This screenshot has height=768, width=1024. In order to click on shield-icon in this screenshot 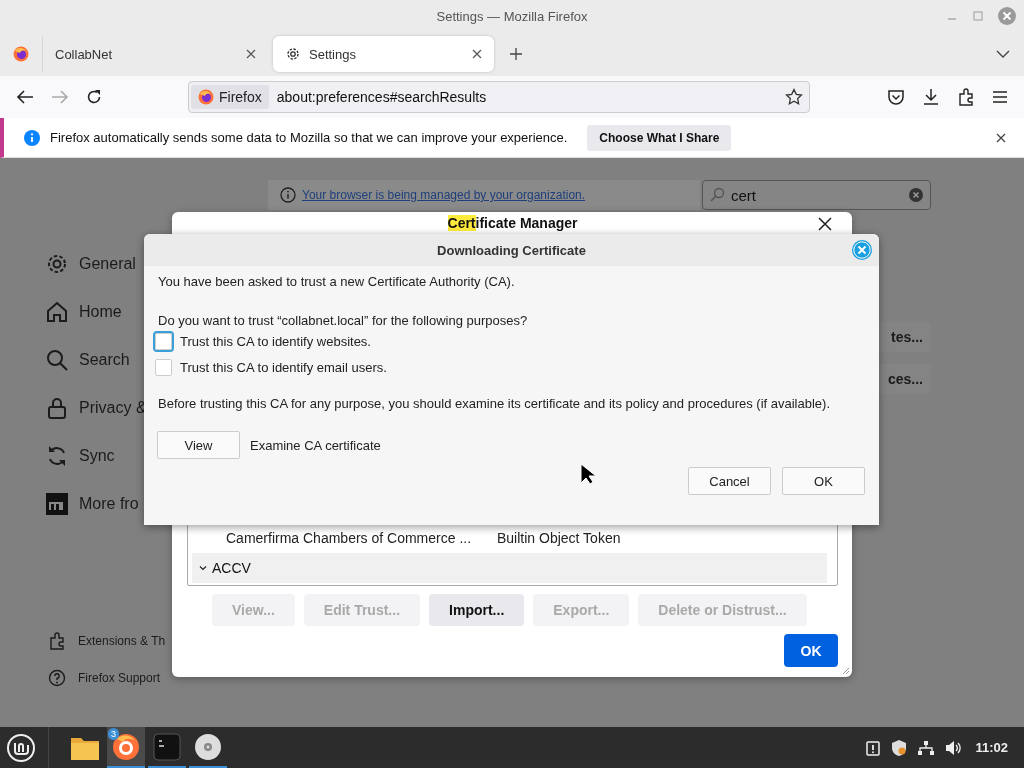, I will do `click(899, 747)`.